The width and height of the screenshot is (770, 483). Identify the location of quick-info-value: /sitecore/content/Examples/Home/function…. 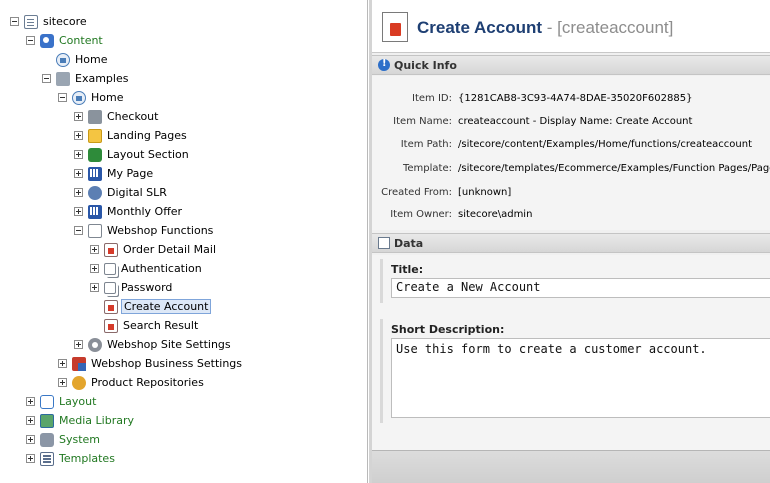
(605, 144).